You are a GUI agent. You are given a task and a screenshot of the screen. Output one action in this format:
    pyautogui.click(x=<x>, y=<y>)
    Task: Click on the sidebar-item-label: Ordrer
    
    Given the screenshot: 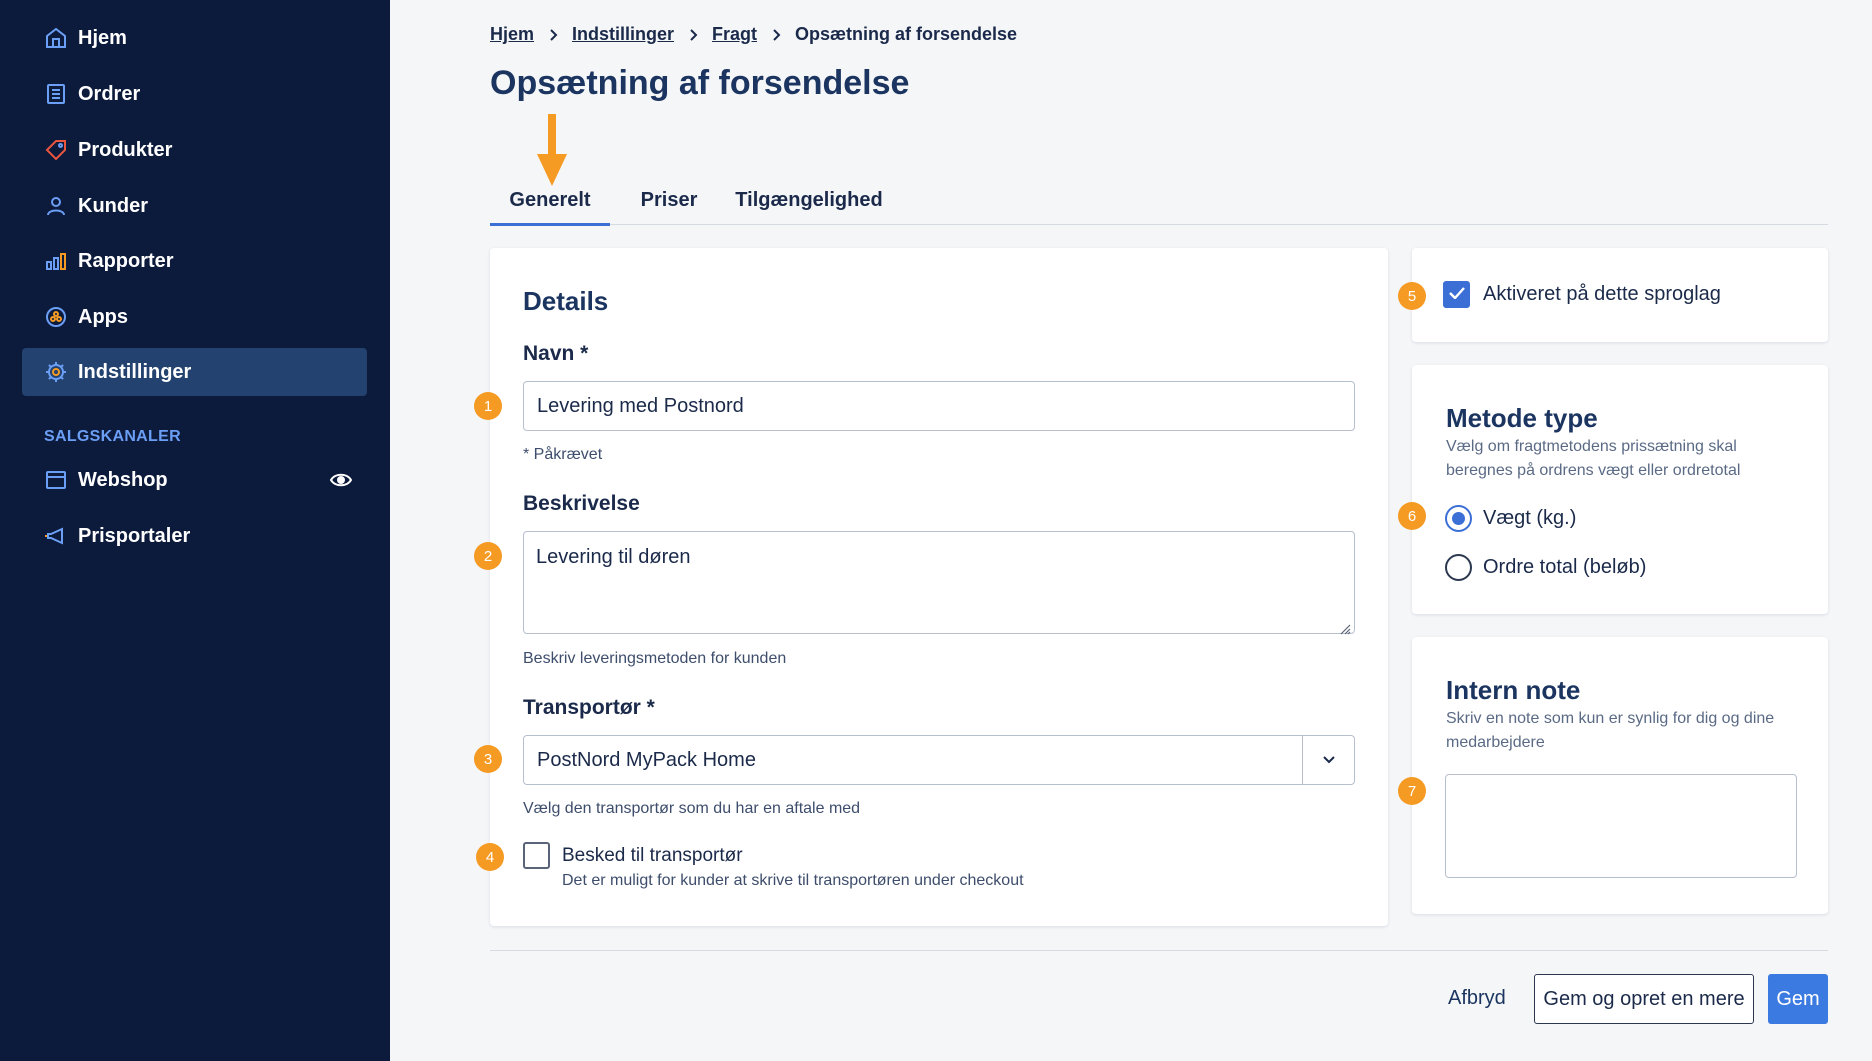 What is the action you would take?
    pyautogui.click(x=109, y=93)
    